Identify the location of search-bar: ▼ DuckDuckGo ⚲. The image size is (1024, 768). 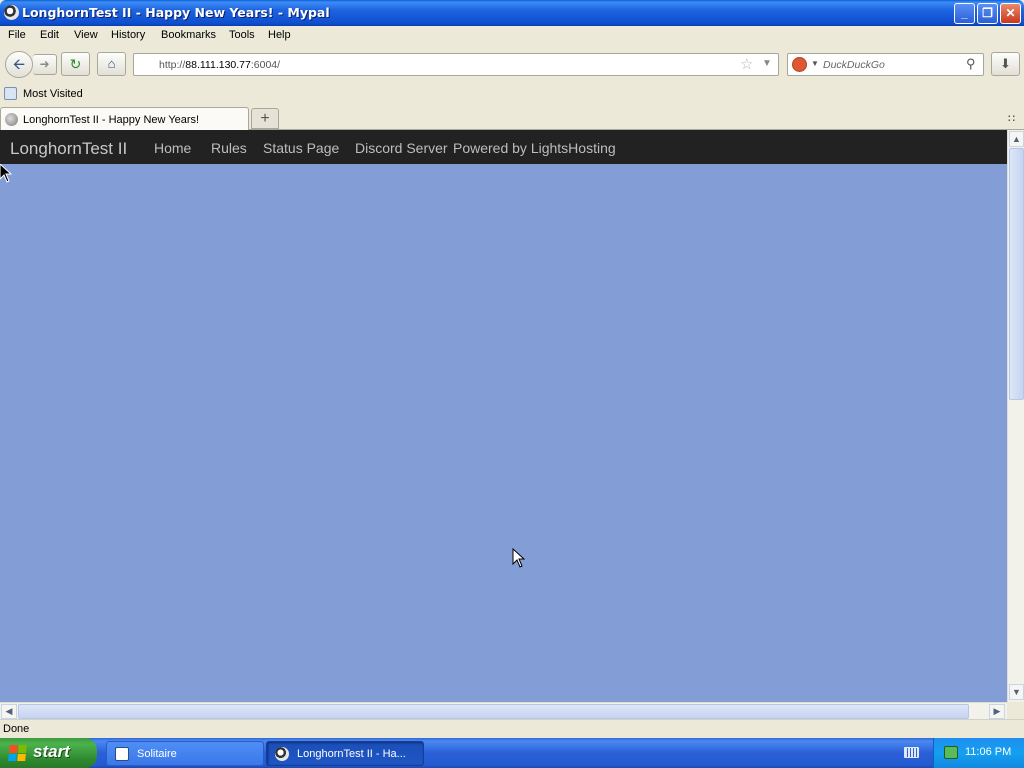
(885, 64).